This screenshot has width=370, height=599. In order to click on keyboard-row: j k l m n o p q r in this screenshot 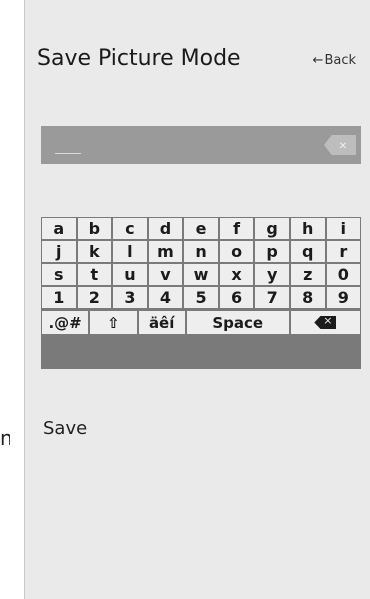, I will do `click(201, 251)`.